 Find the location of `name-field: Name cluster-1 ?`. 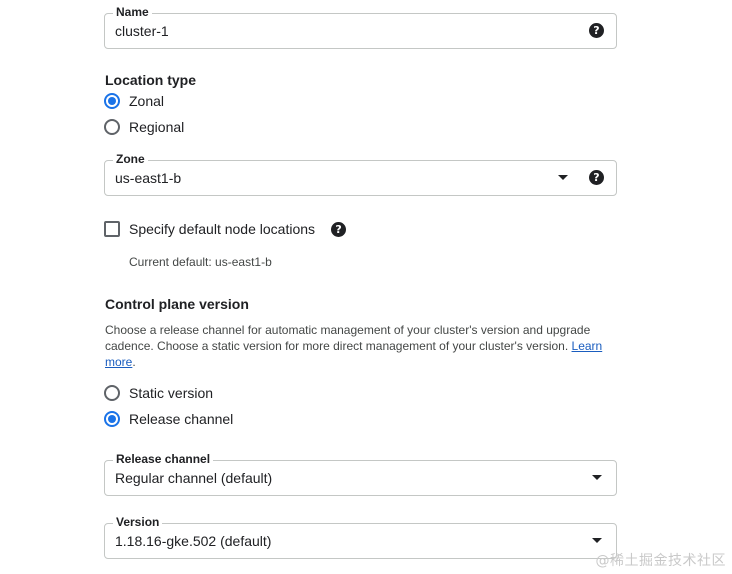

name-field: Name cluster-1 ? is located at coordinates (360, 27).